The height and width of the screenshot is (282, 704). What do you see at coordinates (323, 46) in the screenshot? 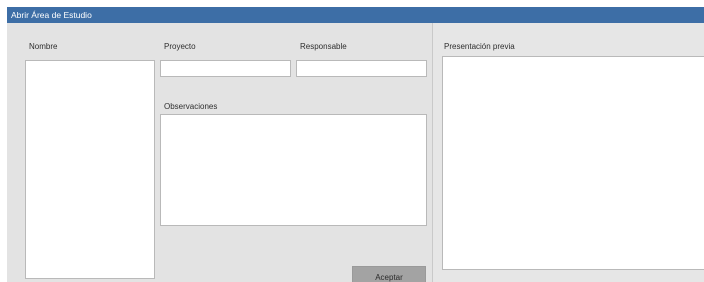
I see `responsable-label: Responsable` at bounding box center [323, 46].